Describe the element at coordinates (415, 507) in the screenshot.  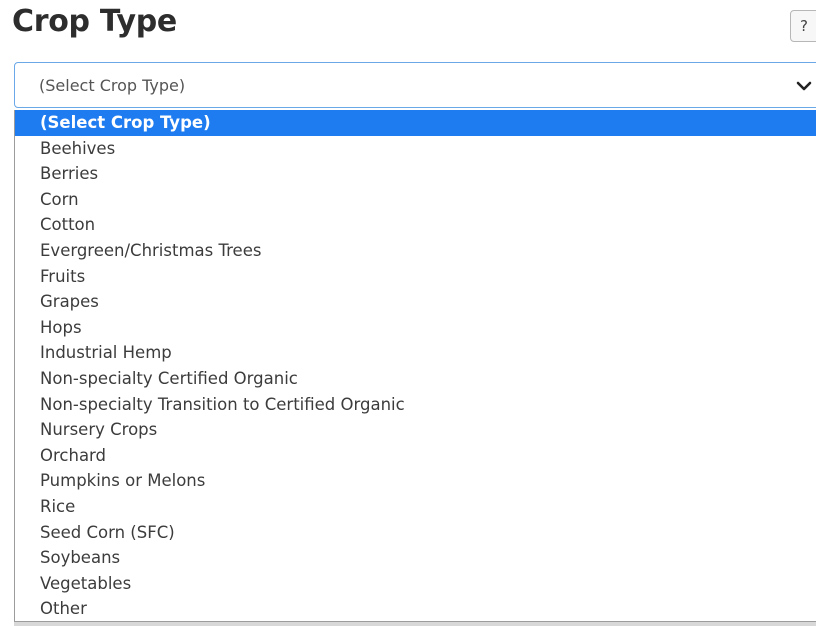
I see `dropdown-option: Rice` at that location.